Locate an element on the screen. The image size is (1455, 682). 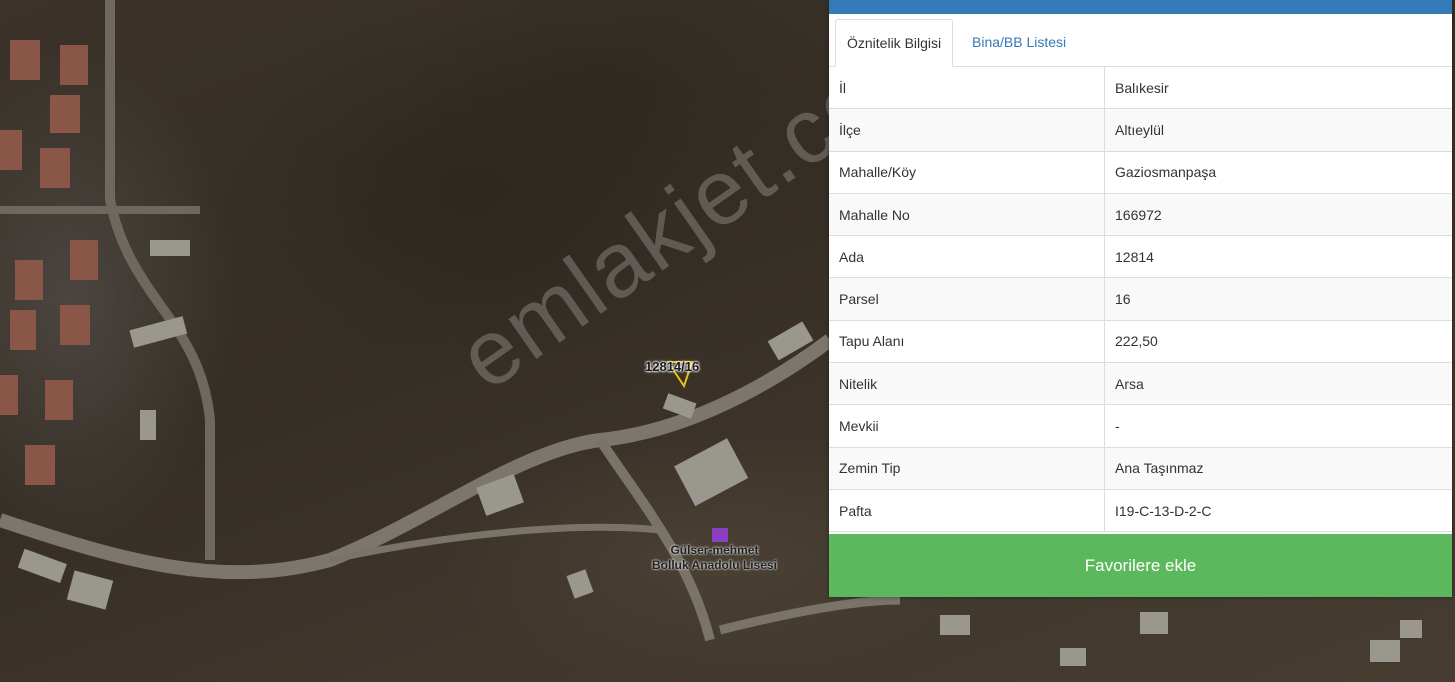
table-row: Mahalle No 166972 is located at coordinates (1140, 215).